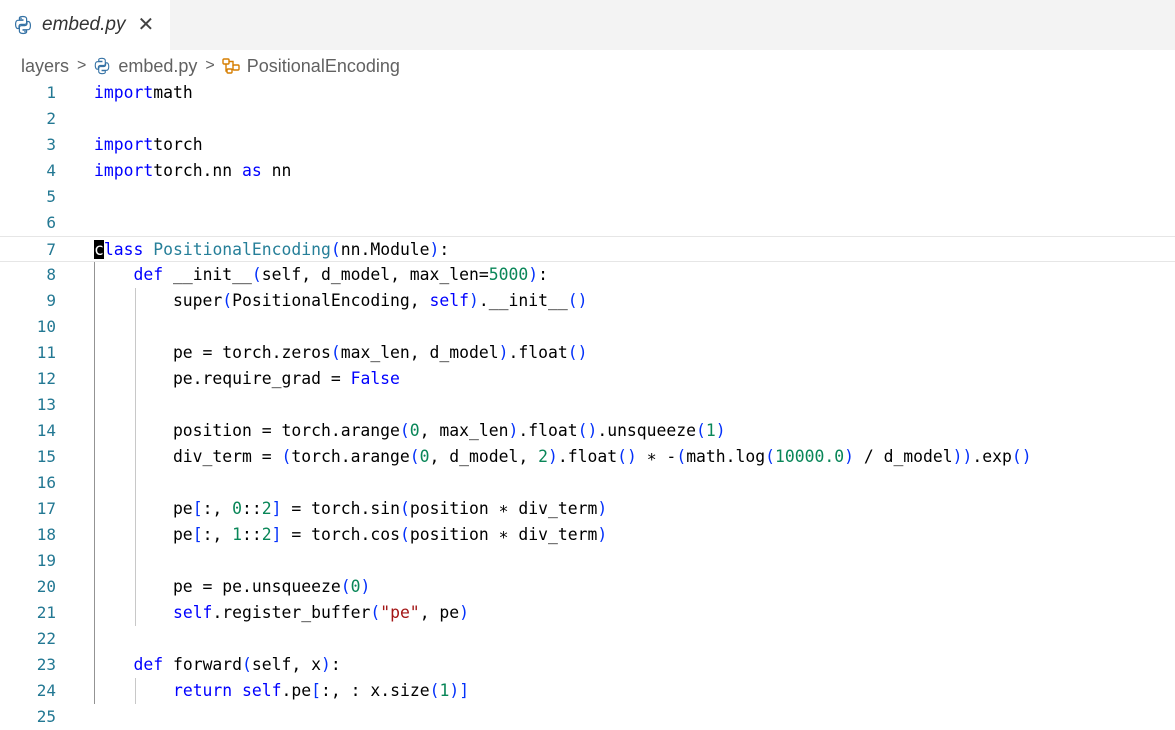 Image resolution: width=1175 pixels, height=730 pixels. I want to click on code-token: .pe, so click(296, 690).